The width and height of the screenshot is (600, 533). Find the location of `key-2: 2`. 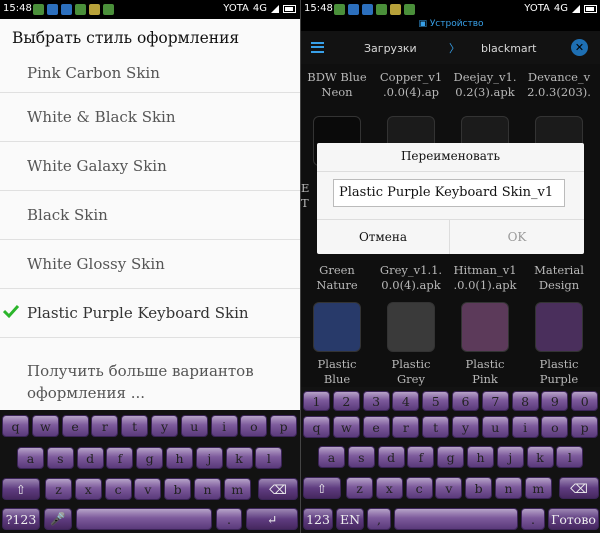

key-2: 2 is located at coordinates (346, 401).